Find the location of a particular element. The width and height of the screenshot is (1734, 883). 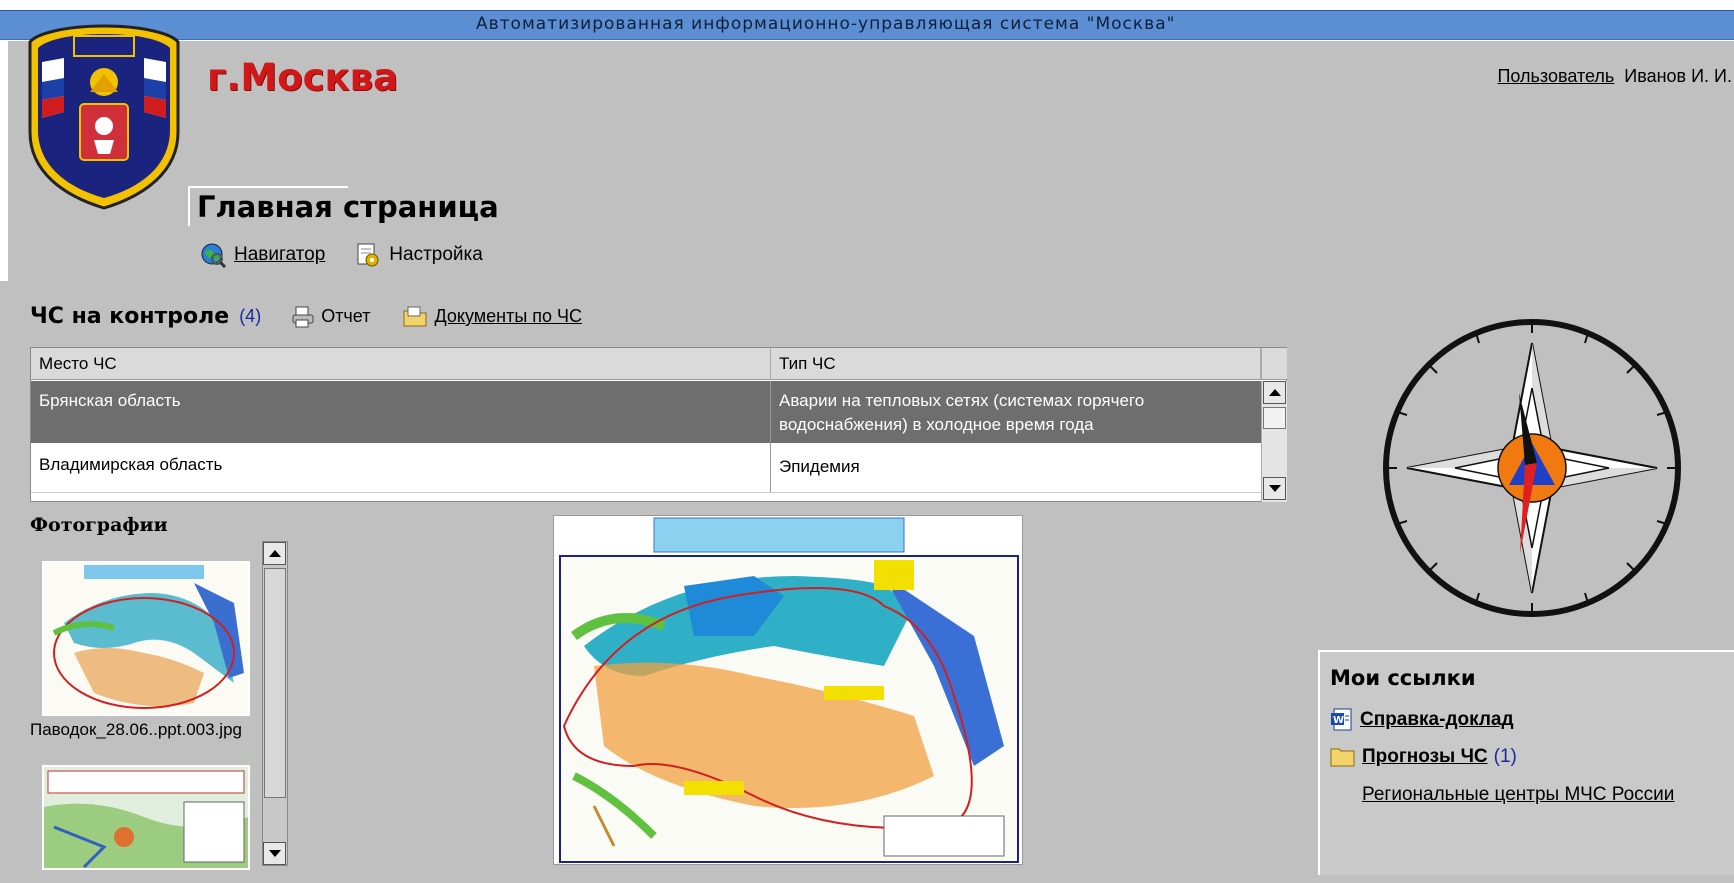

table-row: Владимирская область Эпидемия is located at coordinates (646, 468).